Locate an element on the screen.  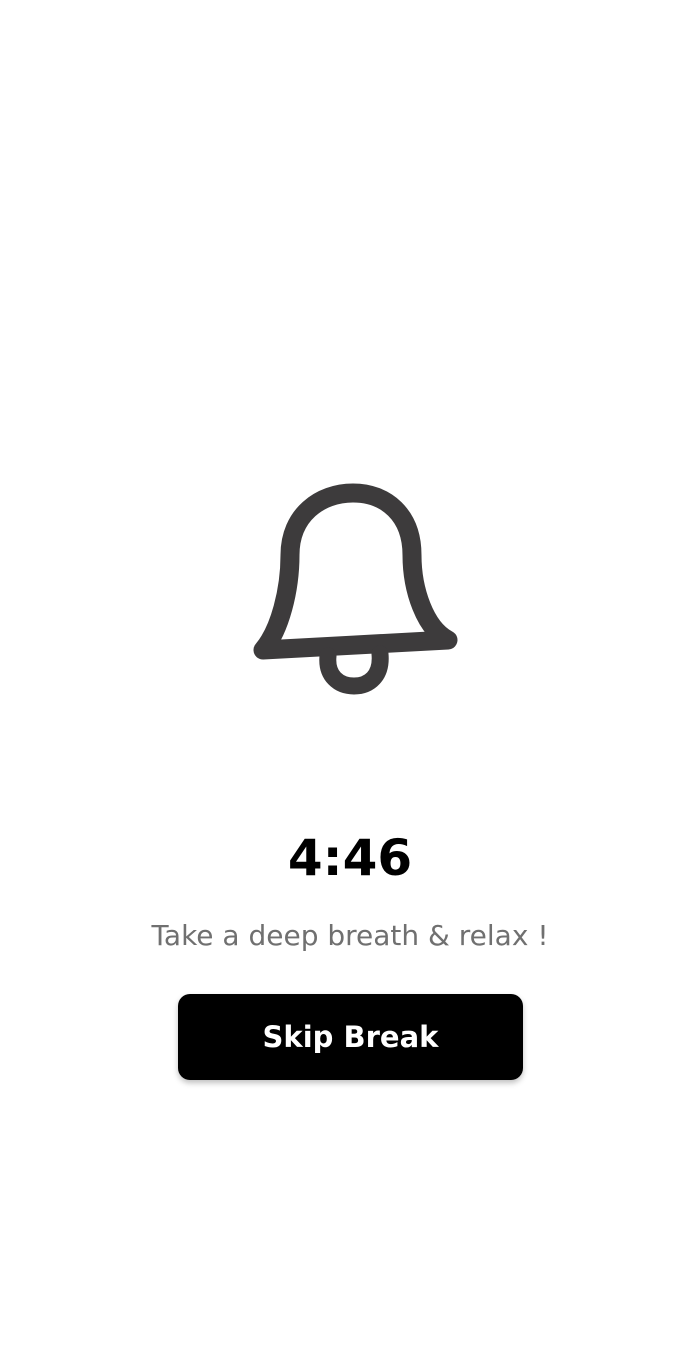
skip-break-button: Skip Break is located at coordinates (350, 1037).